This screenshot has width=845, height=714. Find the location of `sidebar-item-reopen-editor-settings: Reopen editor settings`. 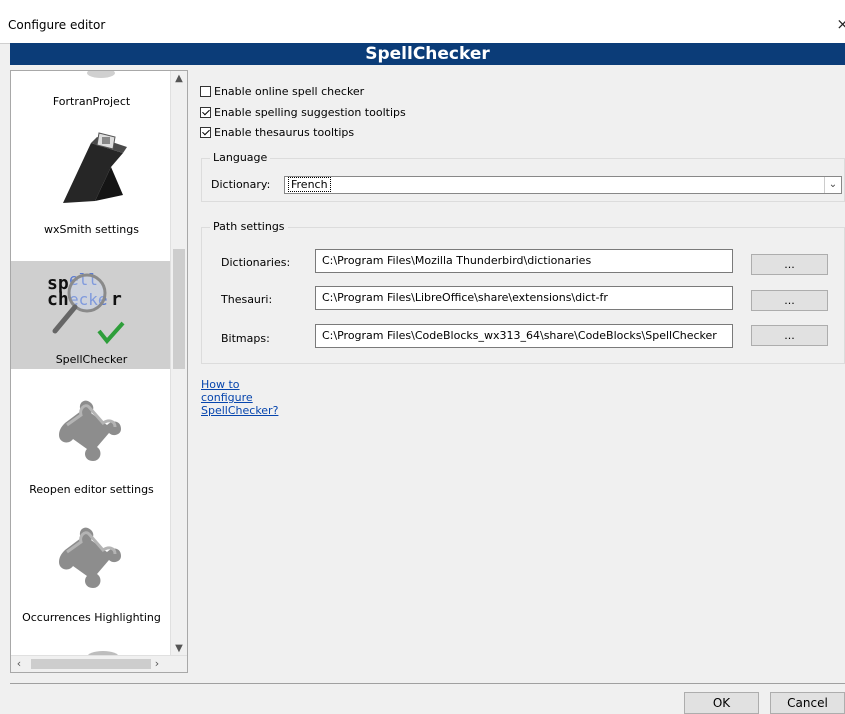

sidebar-item-reopen-editor-settings: Reopen editor settings is located at coordinates (91, 445).